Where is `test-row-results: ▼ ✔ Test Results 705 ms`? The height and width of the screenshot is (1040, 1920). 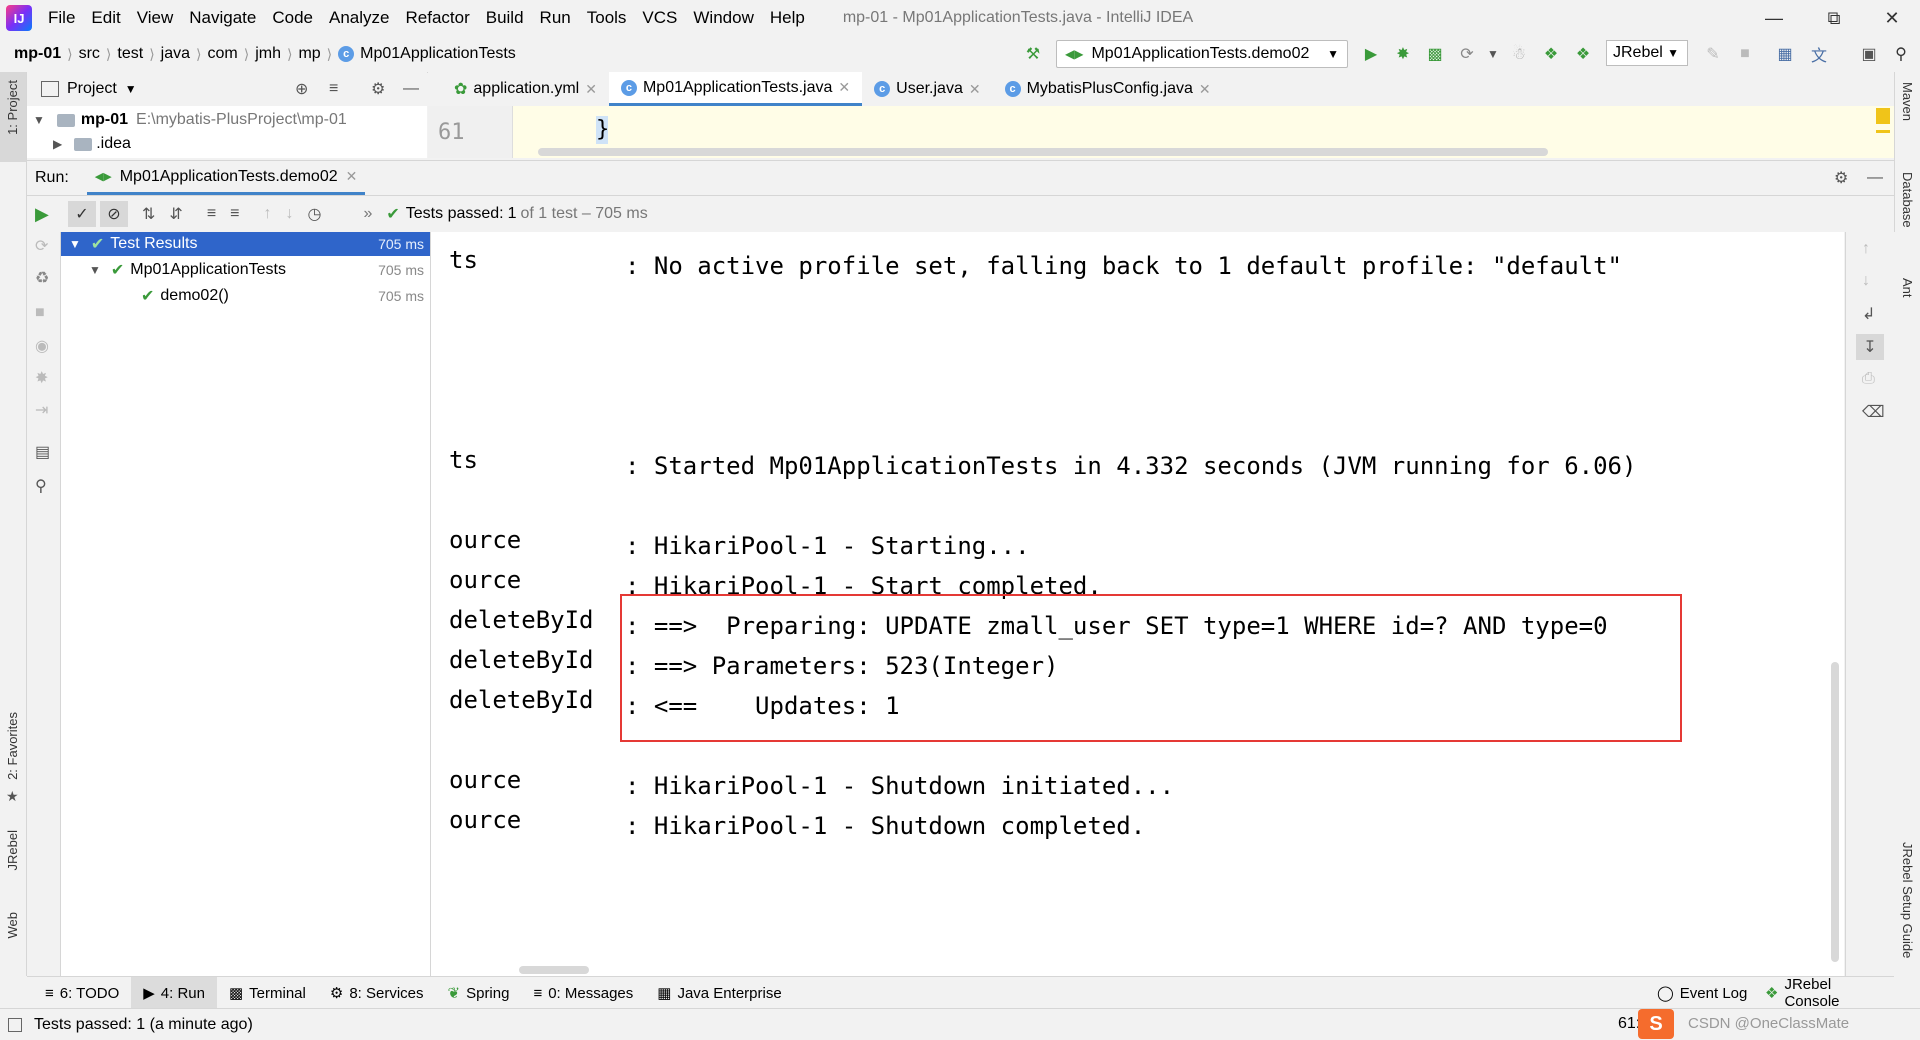
test-row-results: ▼ ✔ Test Results 705 ms is located at coordinates (245, 244).